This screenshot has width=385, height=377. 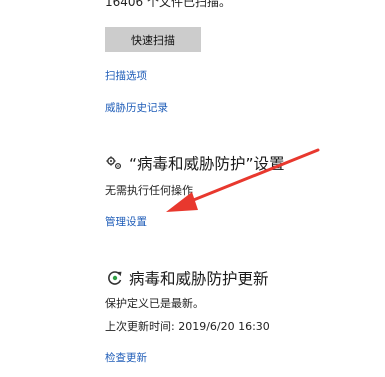 I want to click on check-updates-link: 检查更新, so click(x=126, y=357).